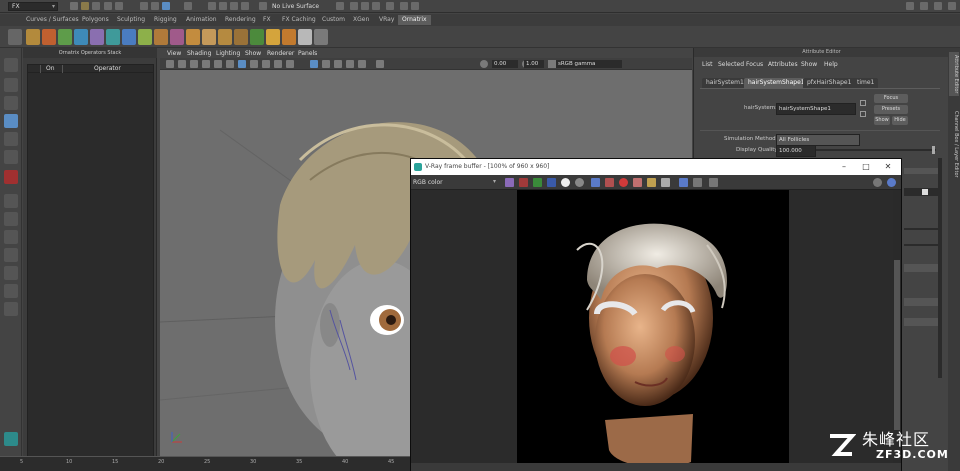 The image size is (960, 471). What do you see at coordinates (589, 64) in the screenshot?
I see `color-space-dropdown: sRGB gamma` at bounding box center [589, 64].